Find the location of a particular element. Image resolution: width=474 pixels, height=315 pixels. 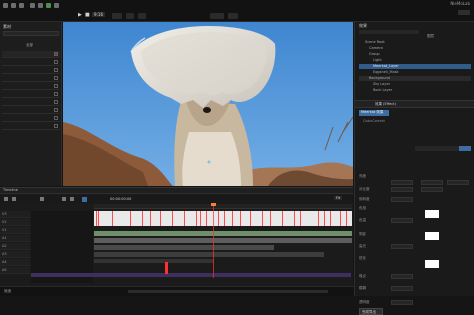

tree-item: Rock Layer is located at coordinates (415, 90).